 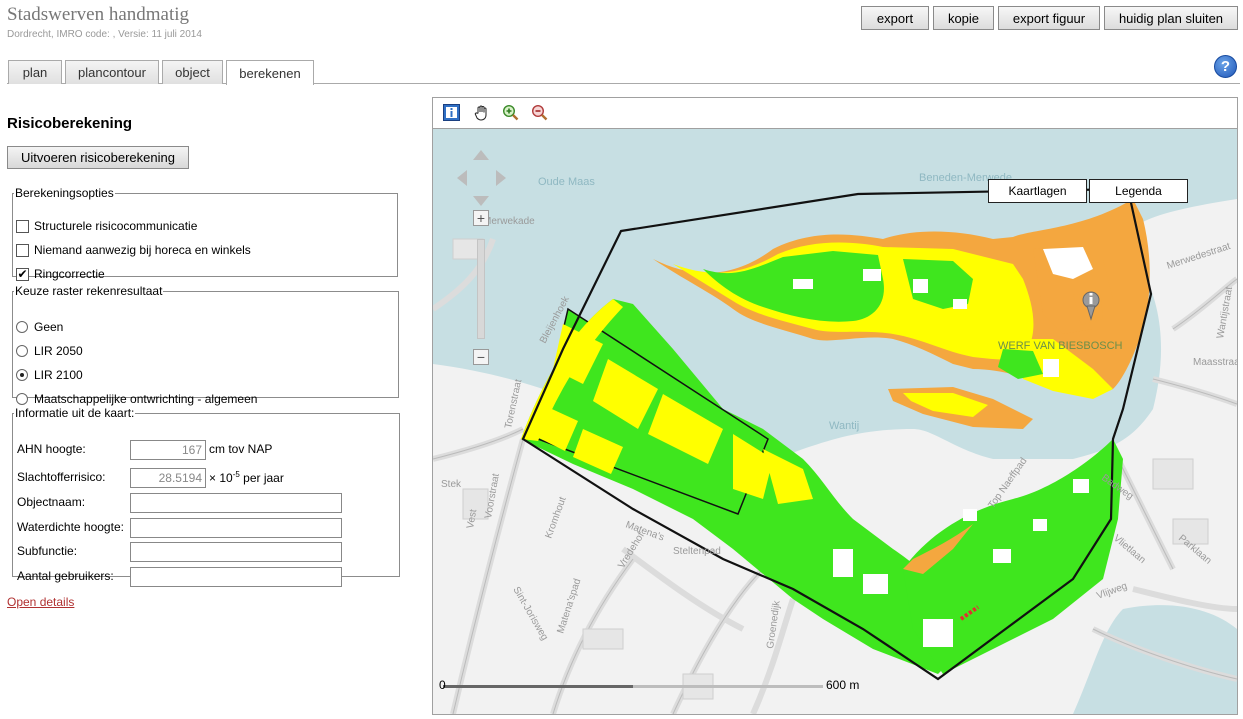 What do you see at coordinates (236, 552) in the screenshot?
I see `subfunctie-field` at bounding box center [236, 552].